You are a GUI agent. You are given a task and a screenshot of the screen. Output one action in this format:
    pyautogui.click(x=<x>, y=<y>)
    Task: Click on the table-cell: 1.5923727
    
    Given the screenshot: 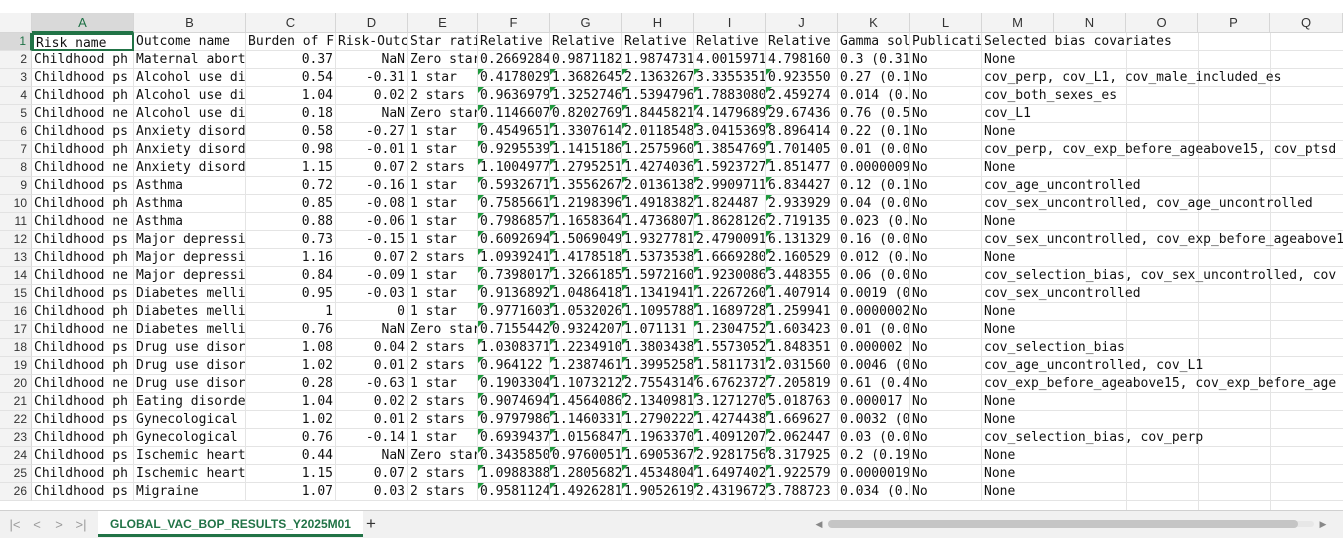 What is the action you would take?
    pyautogui.click(x=730, y=168)
    